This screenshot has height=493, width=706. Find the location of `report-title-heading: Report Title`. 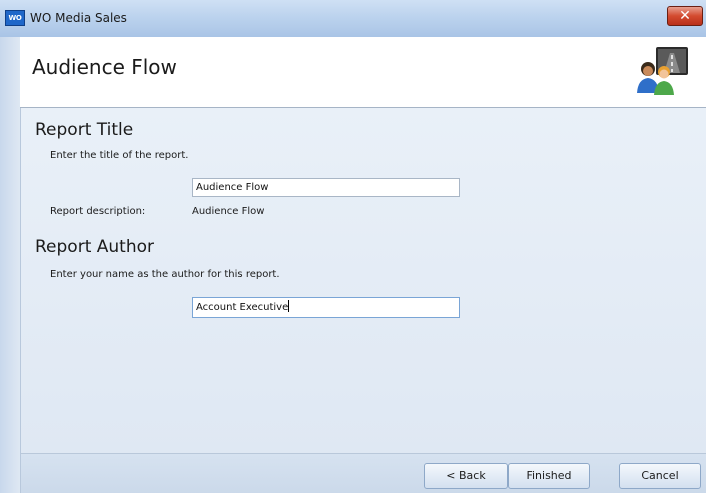

report-title-heading: Report Title is located at coordinates (84, 130).